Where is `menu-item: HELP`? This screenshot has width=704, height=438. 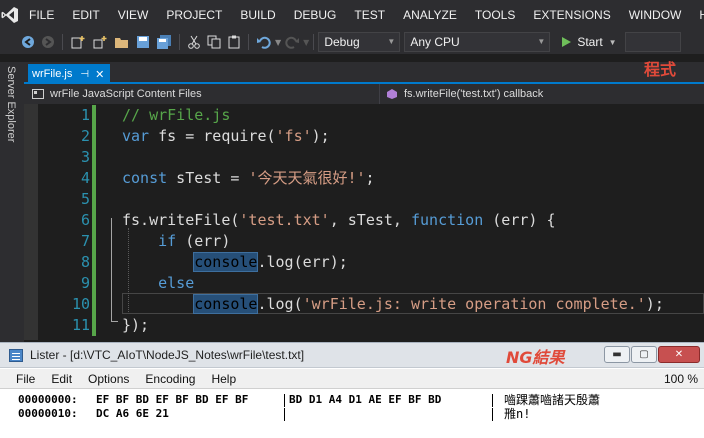
menu-item: HELP is located at coordinates (697, 15).